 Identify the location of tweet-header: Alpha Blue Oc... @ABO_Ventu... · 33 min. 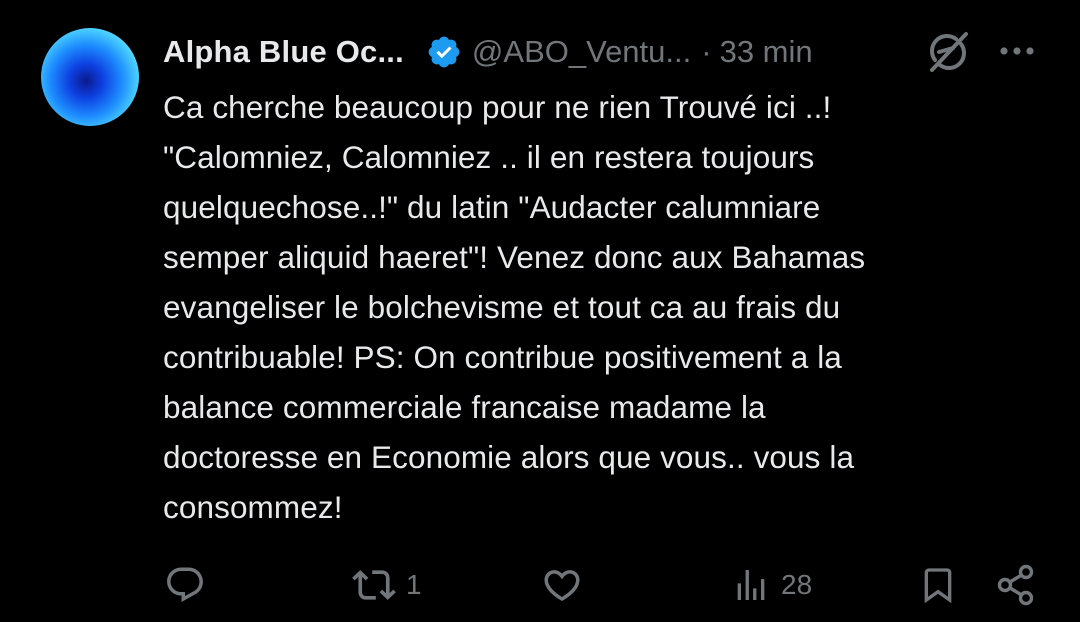
(488, 52).